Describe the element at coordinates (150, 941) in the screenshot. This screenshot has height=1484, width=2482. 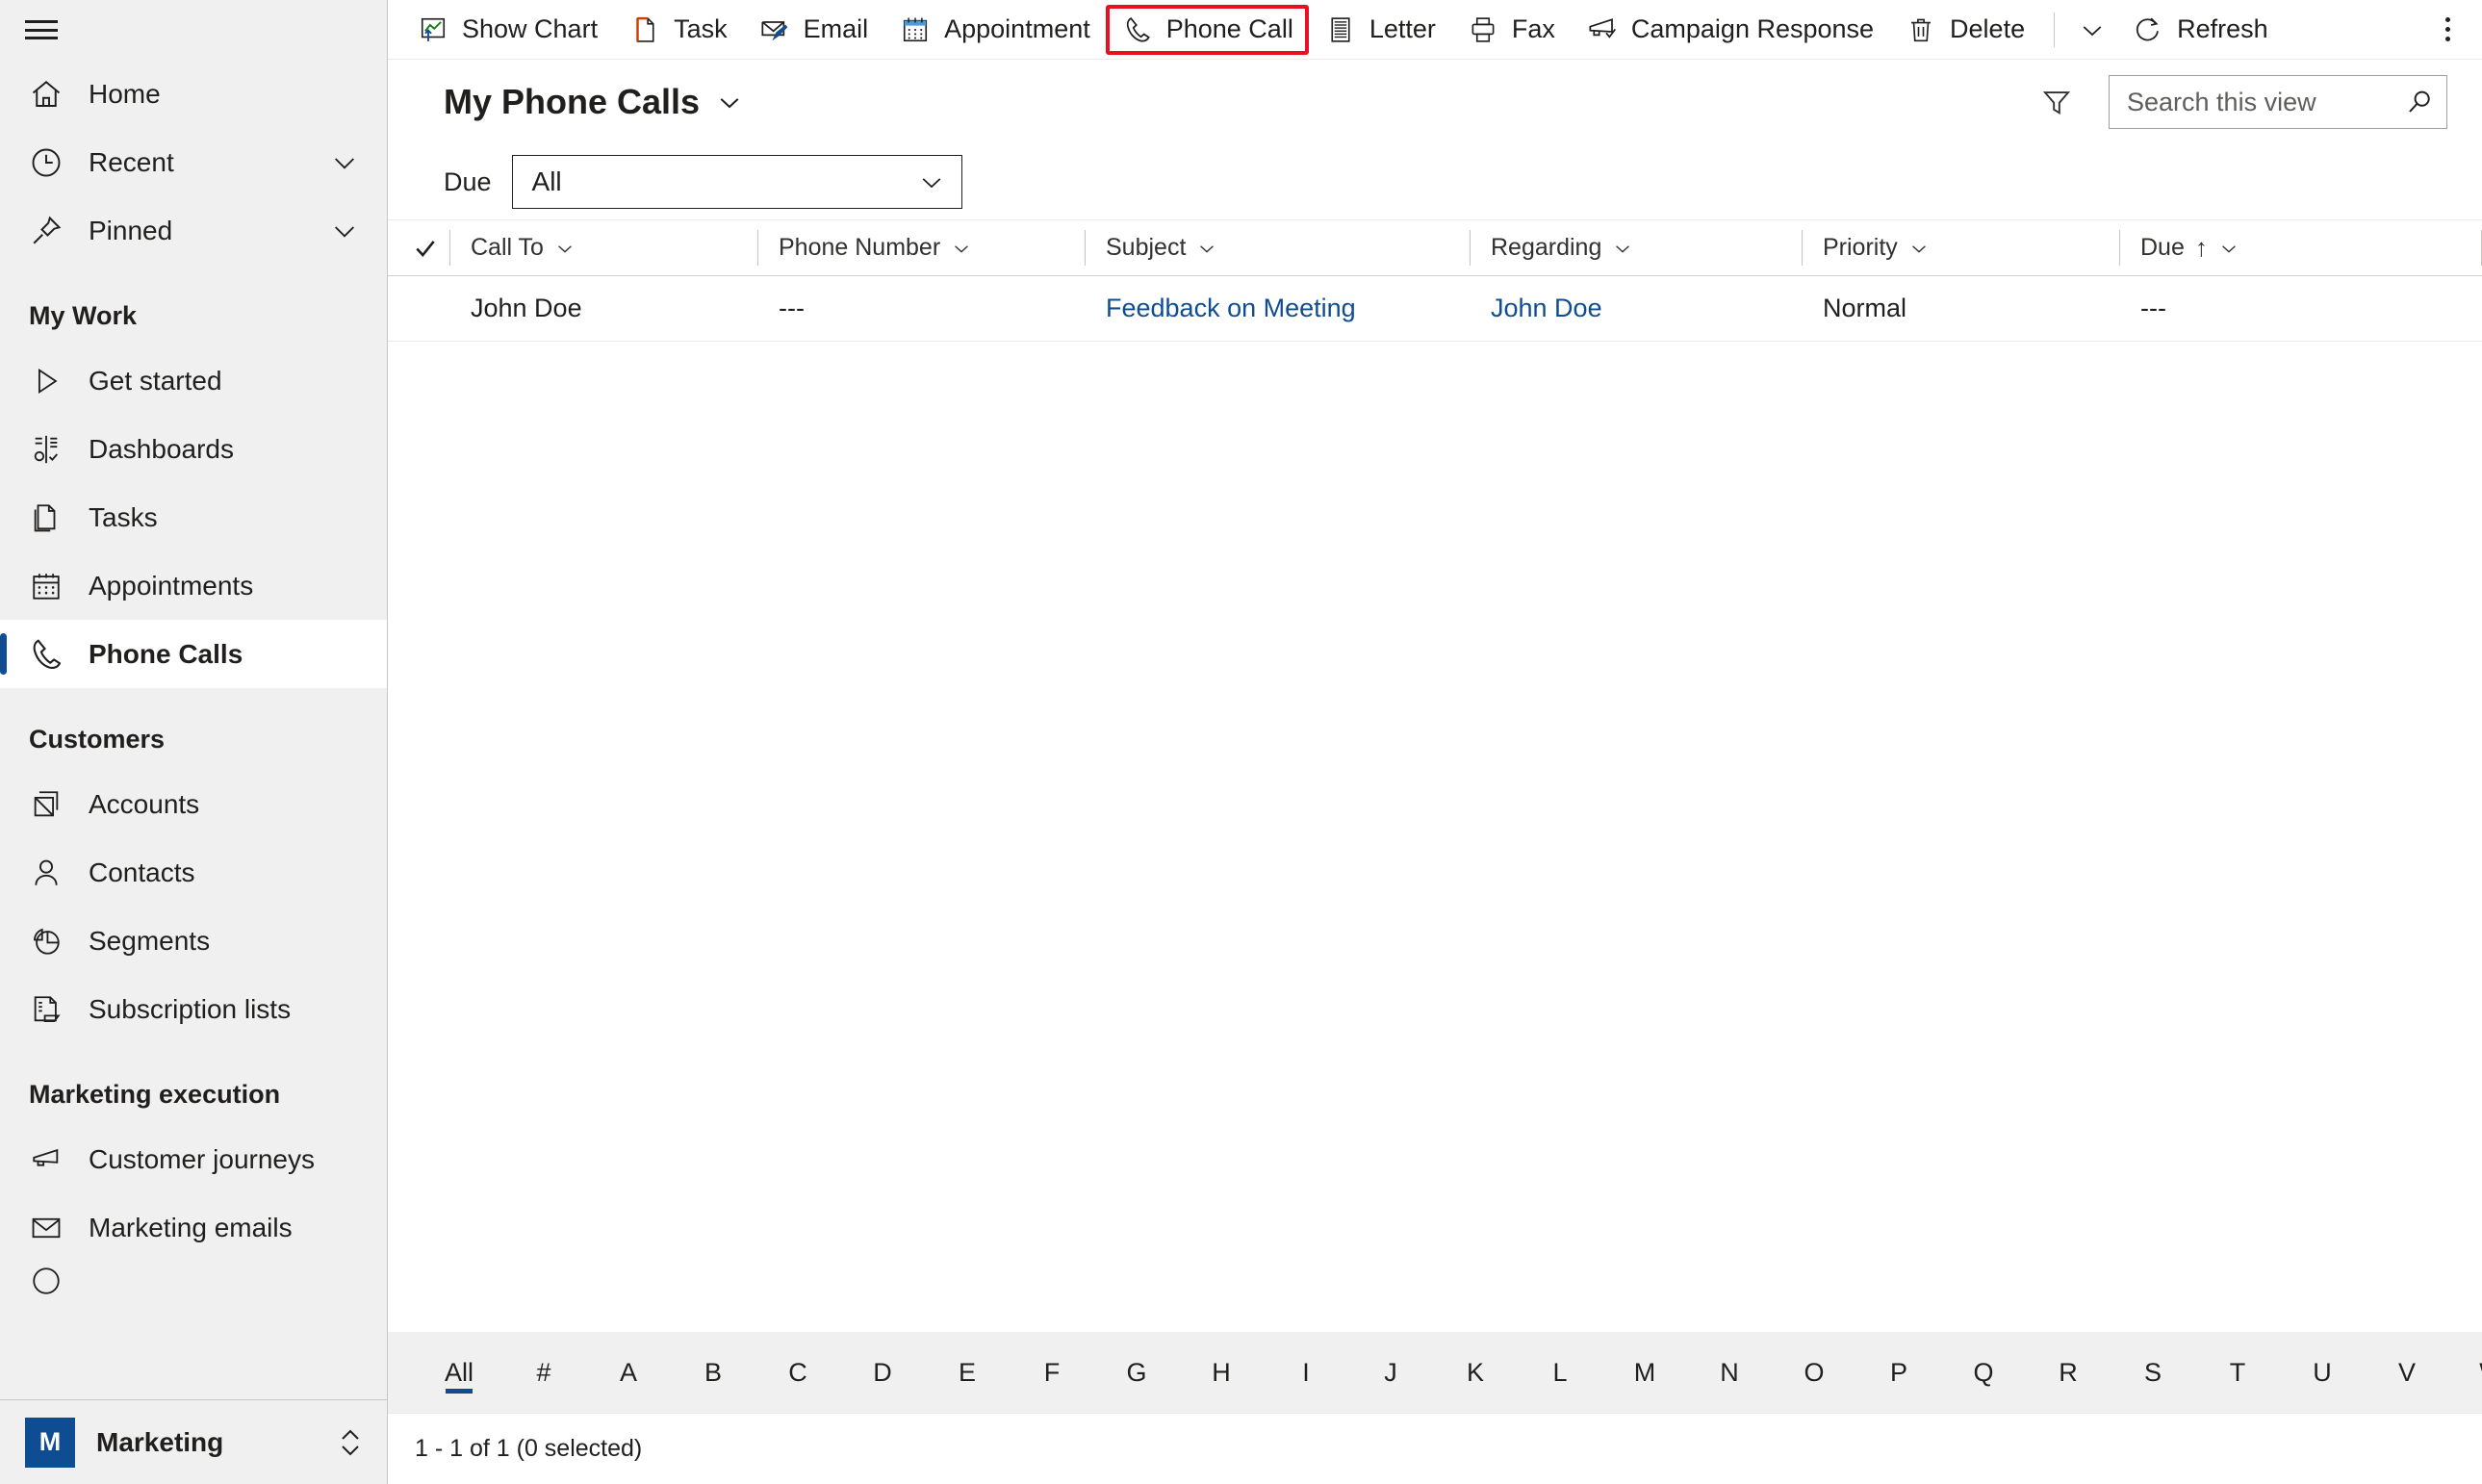
I see `sidebar-item-label: Segments` at that location.